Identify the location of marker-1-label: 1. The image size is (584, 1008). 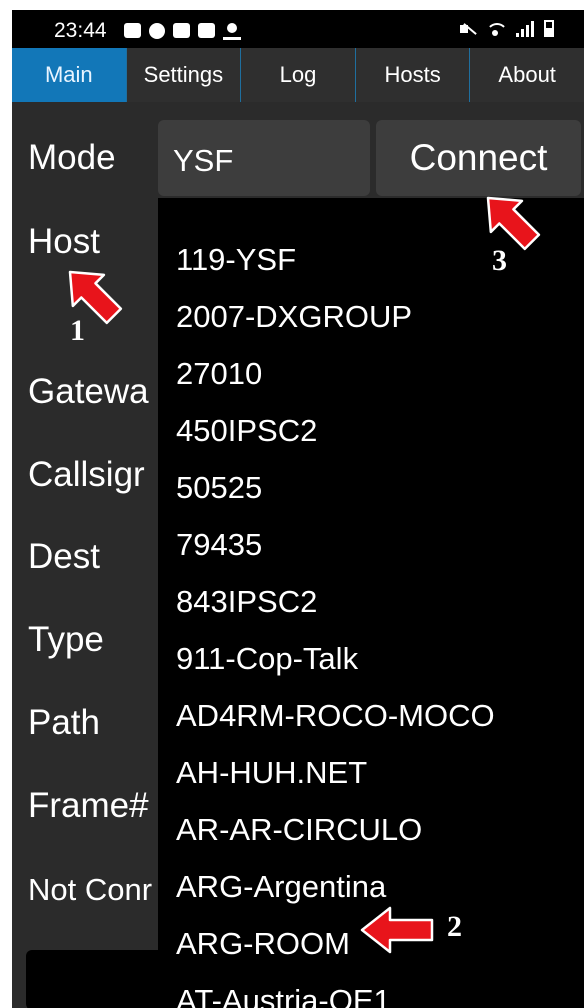
(77, 330).